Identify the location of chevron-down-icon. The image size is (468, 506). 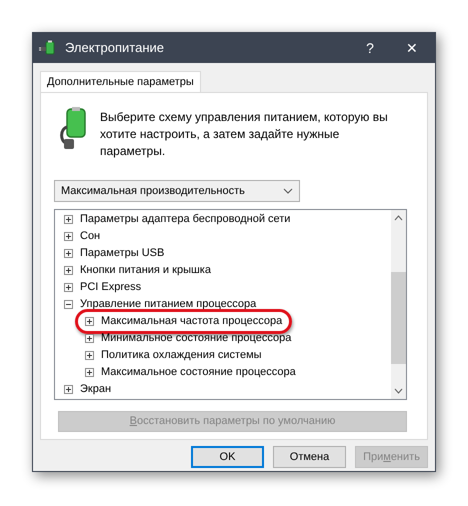
(288, 191).